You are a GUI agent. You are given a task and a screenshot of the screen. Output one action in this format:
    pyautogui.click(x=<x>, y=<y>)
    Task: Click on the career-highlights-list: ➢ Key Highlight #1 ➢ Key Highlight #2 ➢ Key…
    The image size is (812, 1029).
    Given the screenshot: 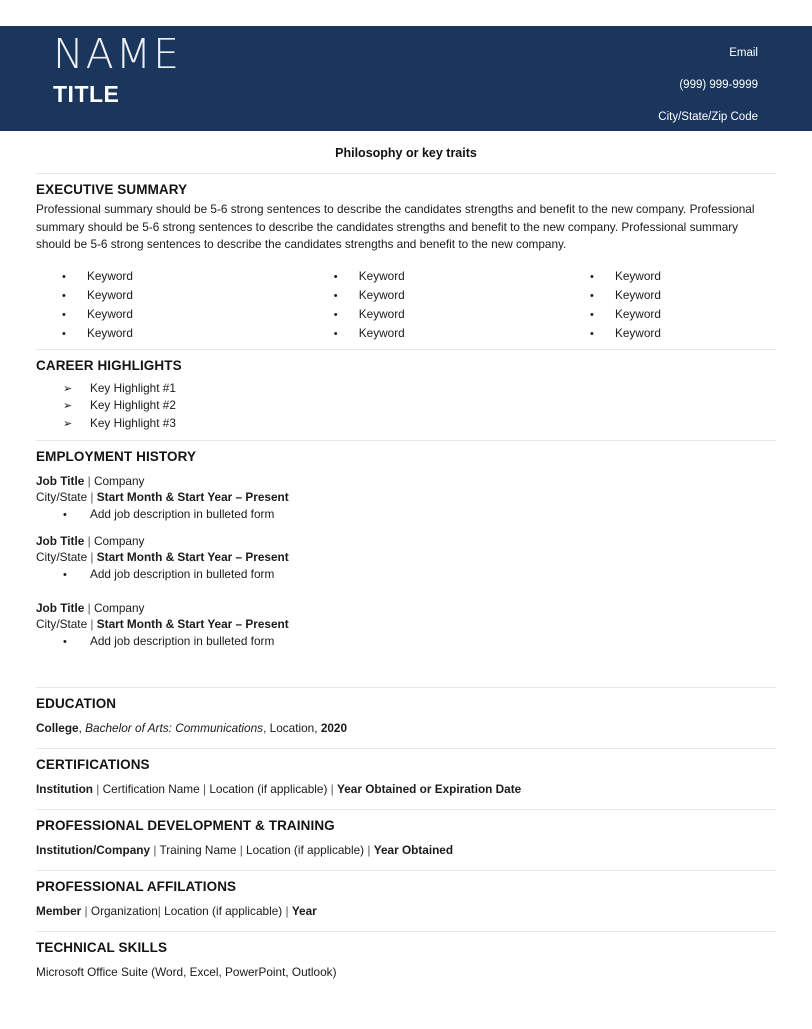 What is the action you would take?
    pyautogui.click(x=406, y=406)
    